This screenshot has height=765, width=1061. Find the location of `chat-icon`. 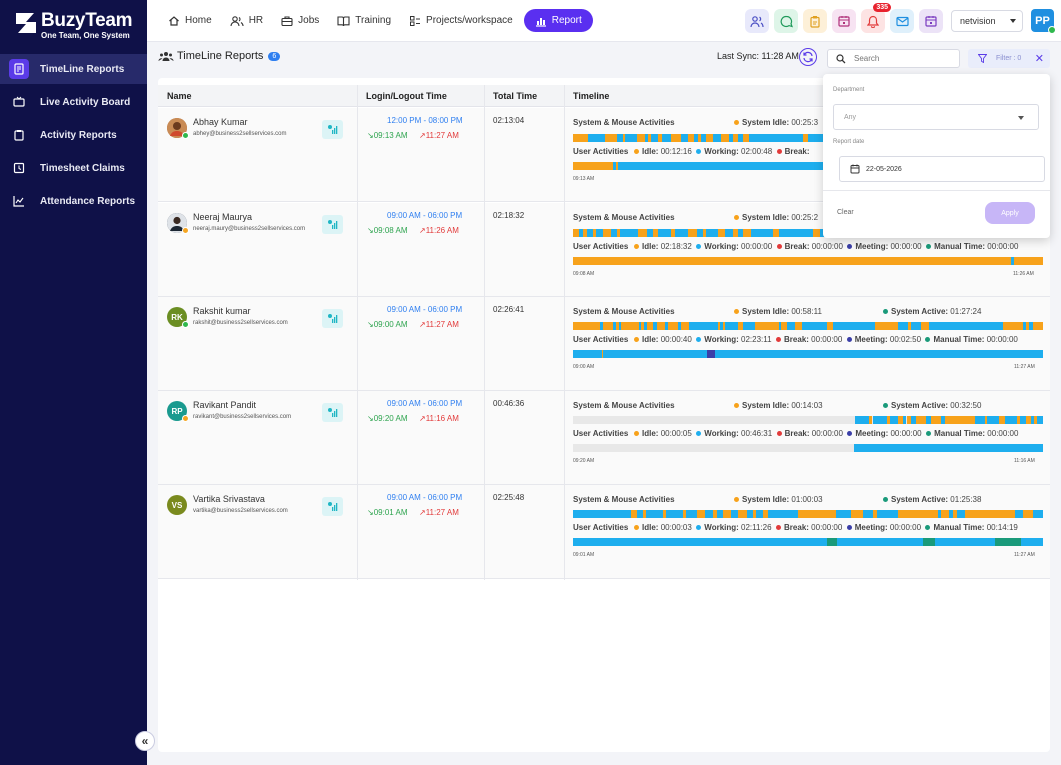

chat-icon is located at coordinates (786, 21).